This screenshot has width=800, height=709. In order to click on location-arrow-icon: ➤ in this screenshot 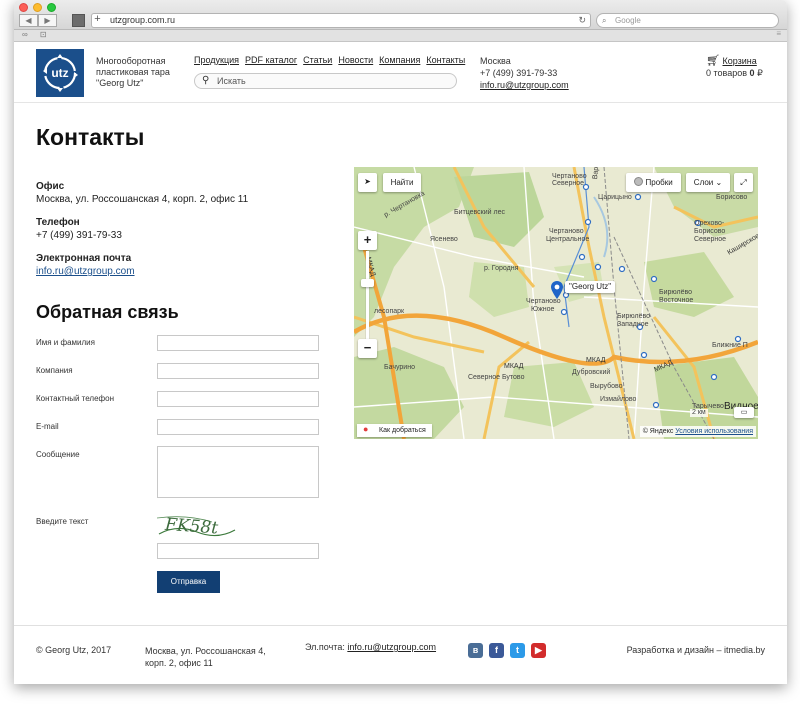, I will do `click(367, 181)`.